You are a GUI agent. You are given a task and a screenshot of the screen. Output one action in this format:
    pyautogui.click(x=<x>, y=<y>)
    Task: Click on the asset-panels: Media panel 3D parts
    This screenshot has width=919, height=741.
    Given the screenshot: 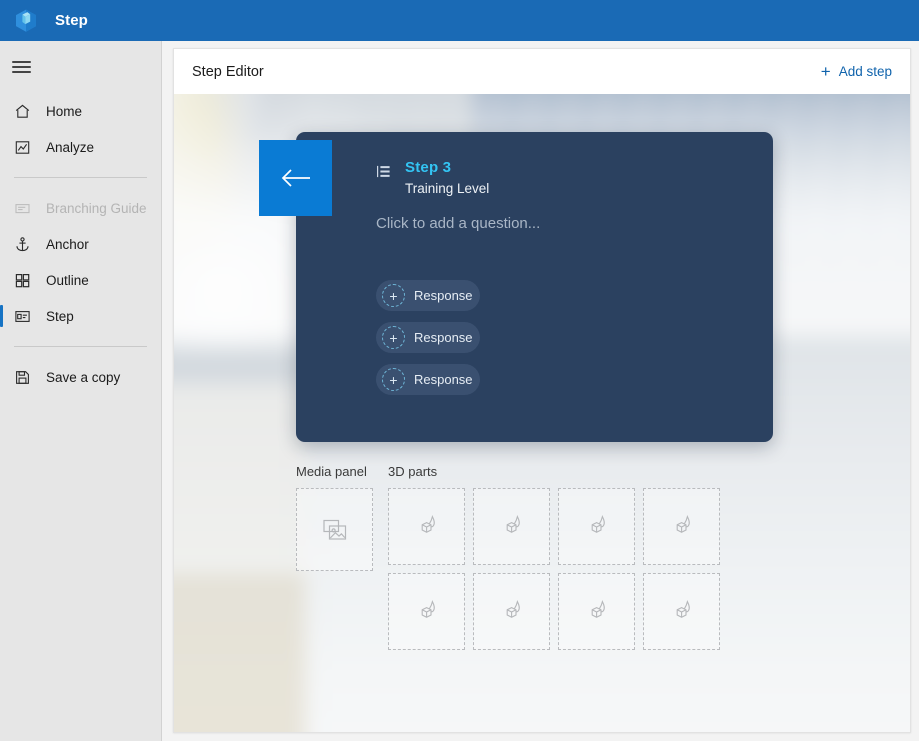 What is the action you would take?
    pyautogui.click(x=508, y=557)
    